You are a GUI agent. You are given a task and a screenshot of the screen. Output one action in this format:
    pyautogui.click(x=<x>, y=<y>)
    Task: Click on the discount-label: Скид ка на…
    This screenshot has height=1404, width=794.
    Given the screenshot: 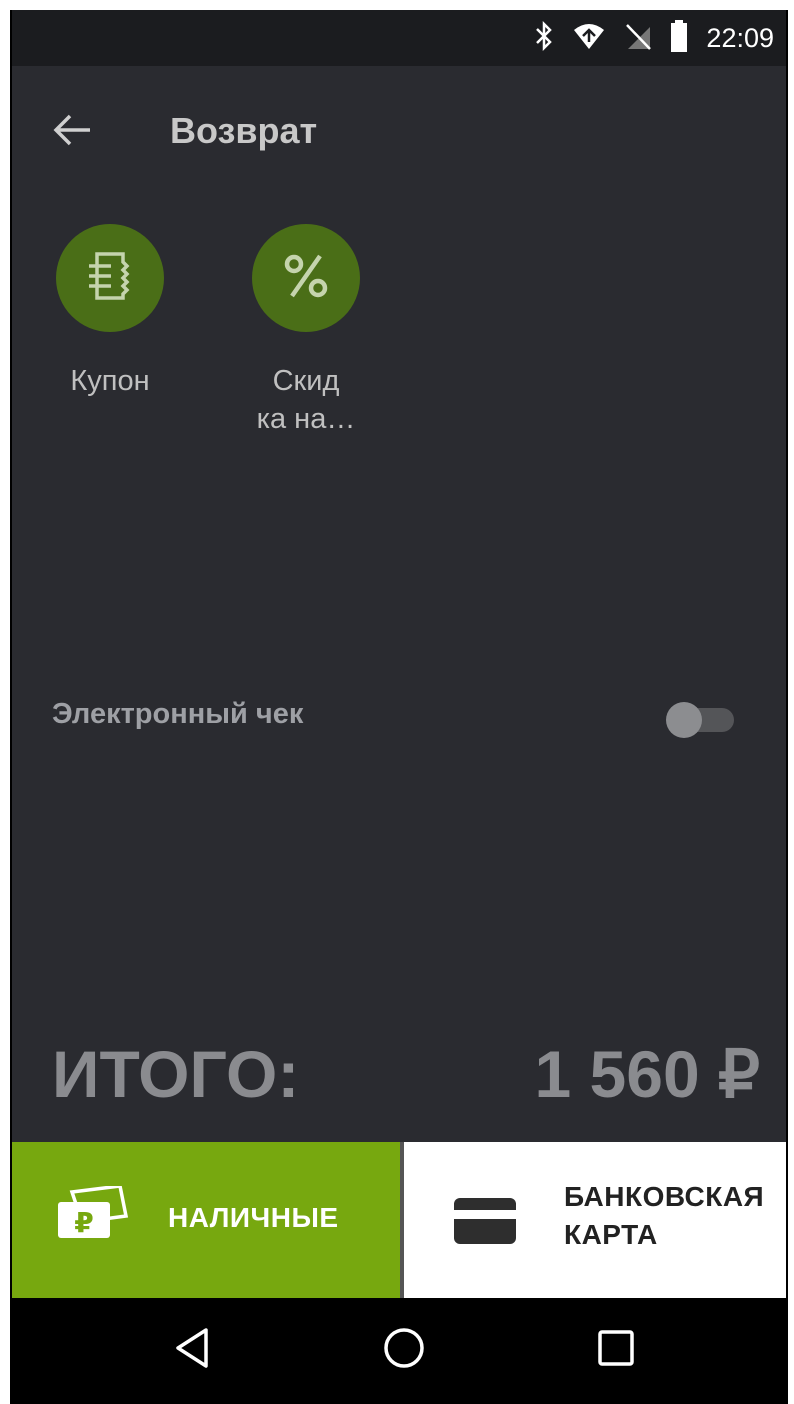 What is the action you would take?
    pyautogui.click(x=306, y=400)
    